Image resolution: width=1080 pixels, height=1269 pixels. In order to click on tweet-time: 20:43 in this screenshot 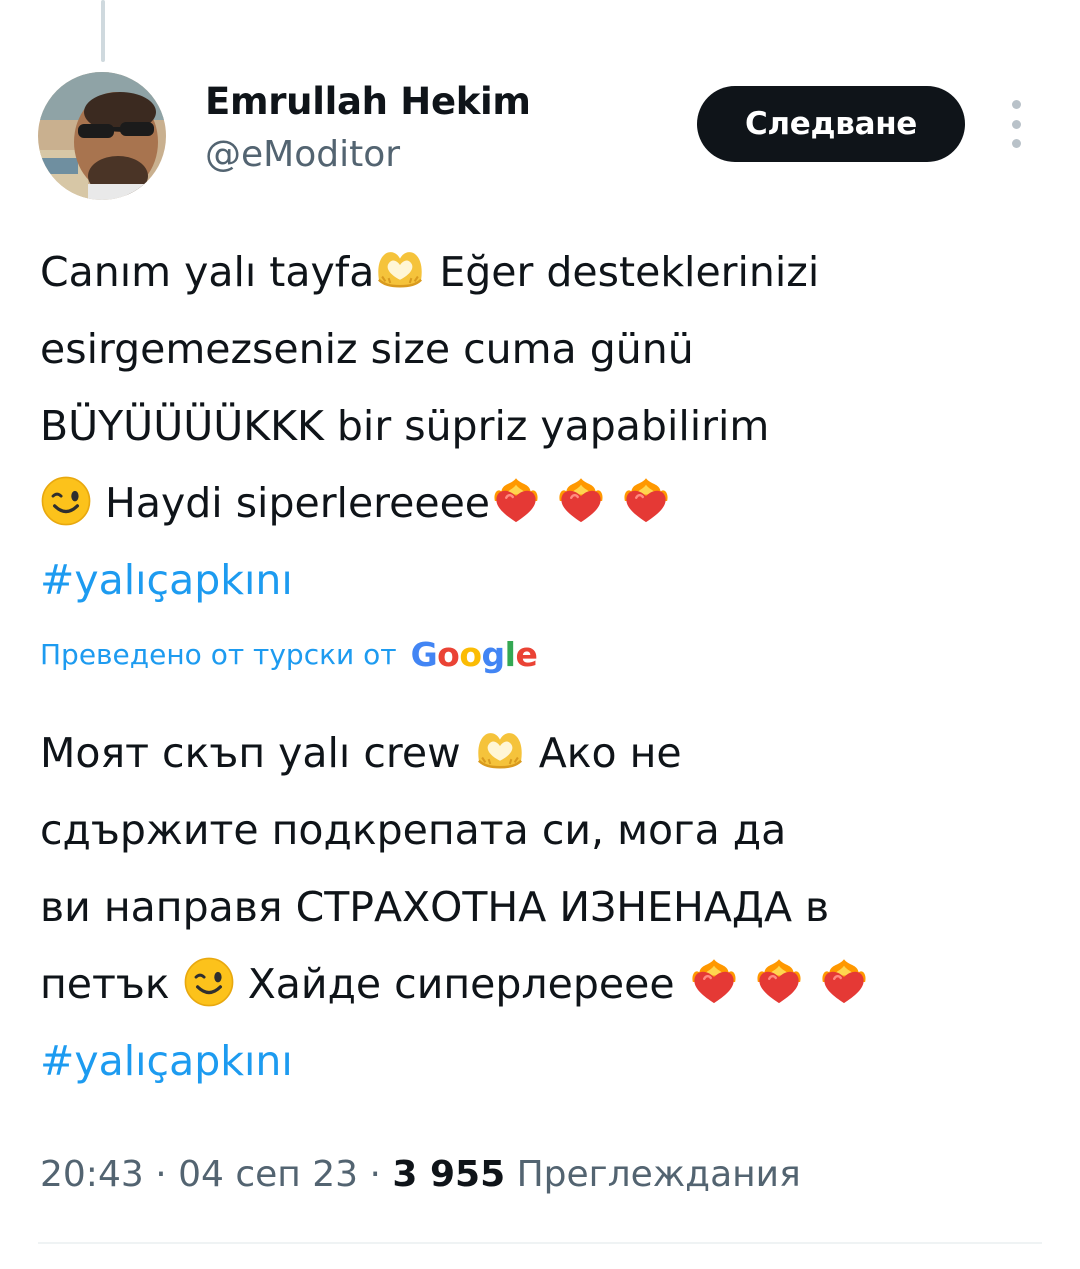, I will do `click(92, 1174)`.